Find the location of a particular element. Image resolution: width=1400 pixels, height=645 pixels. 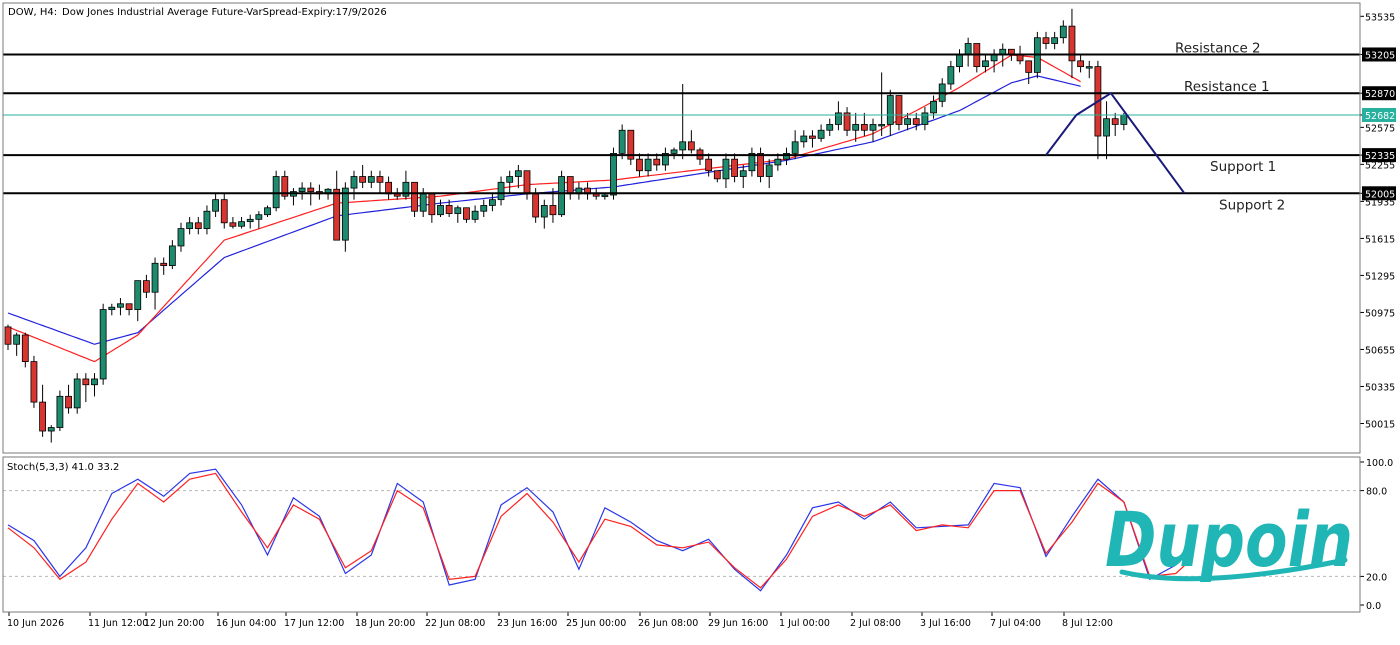

y-axis-label: 52255 is located at coordinates (1380, 165).